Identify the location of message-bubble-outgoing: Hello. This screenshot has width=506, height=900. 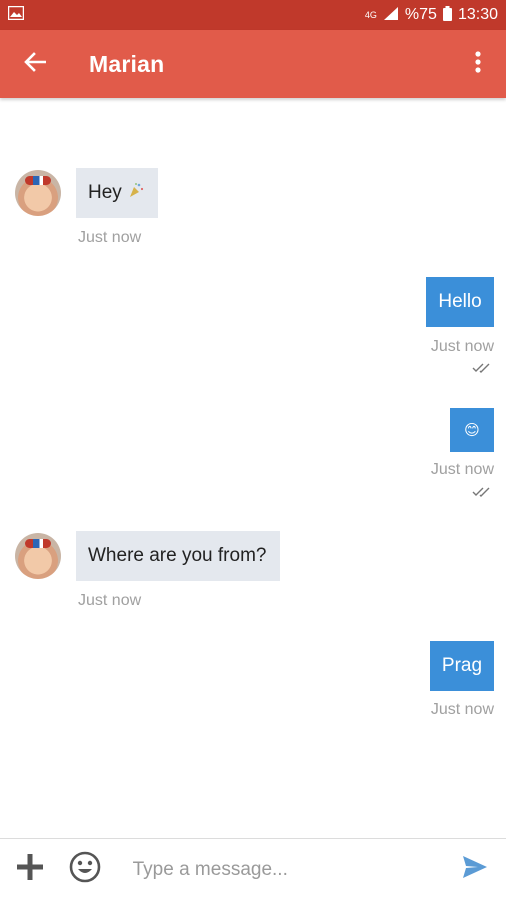
(460, 302).